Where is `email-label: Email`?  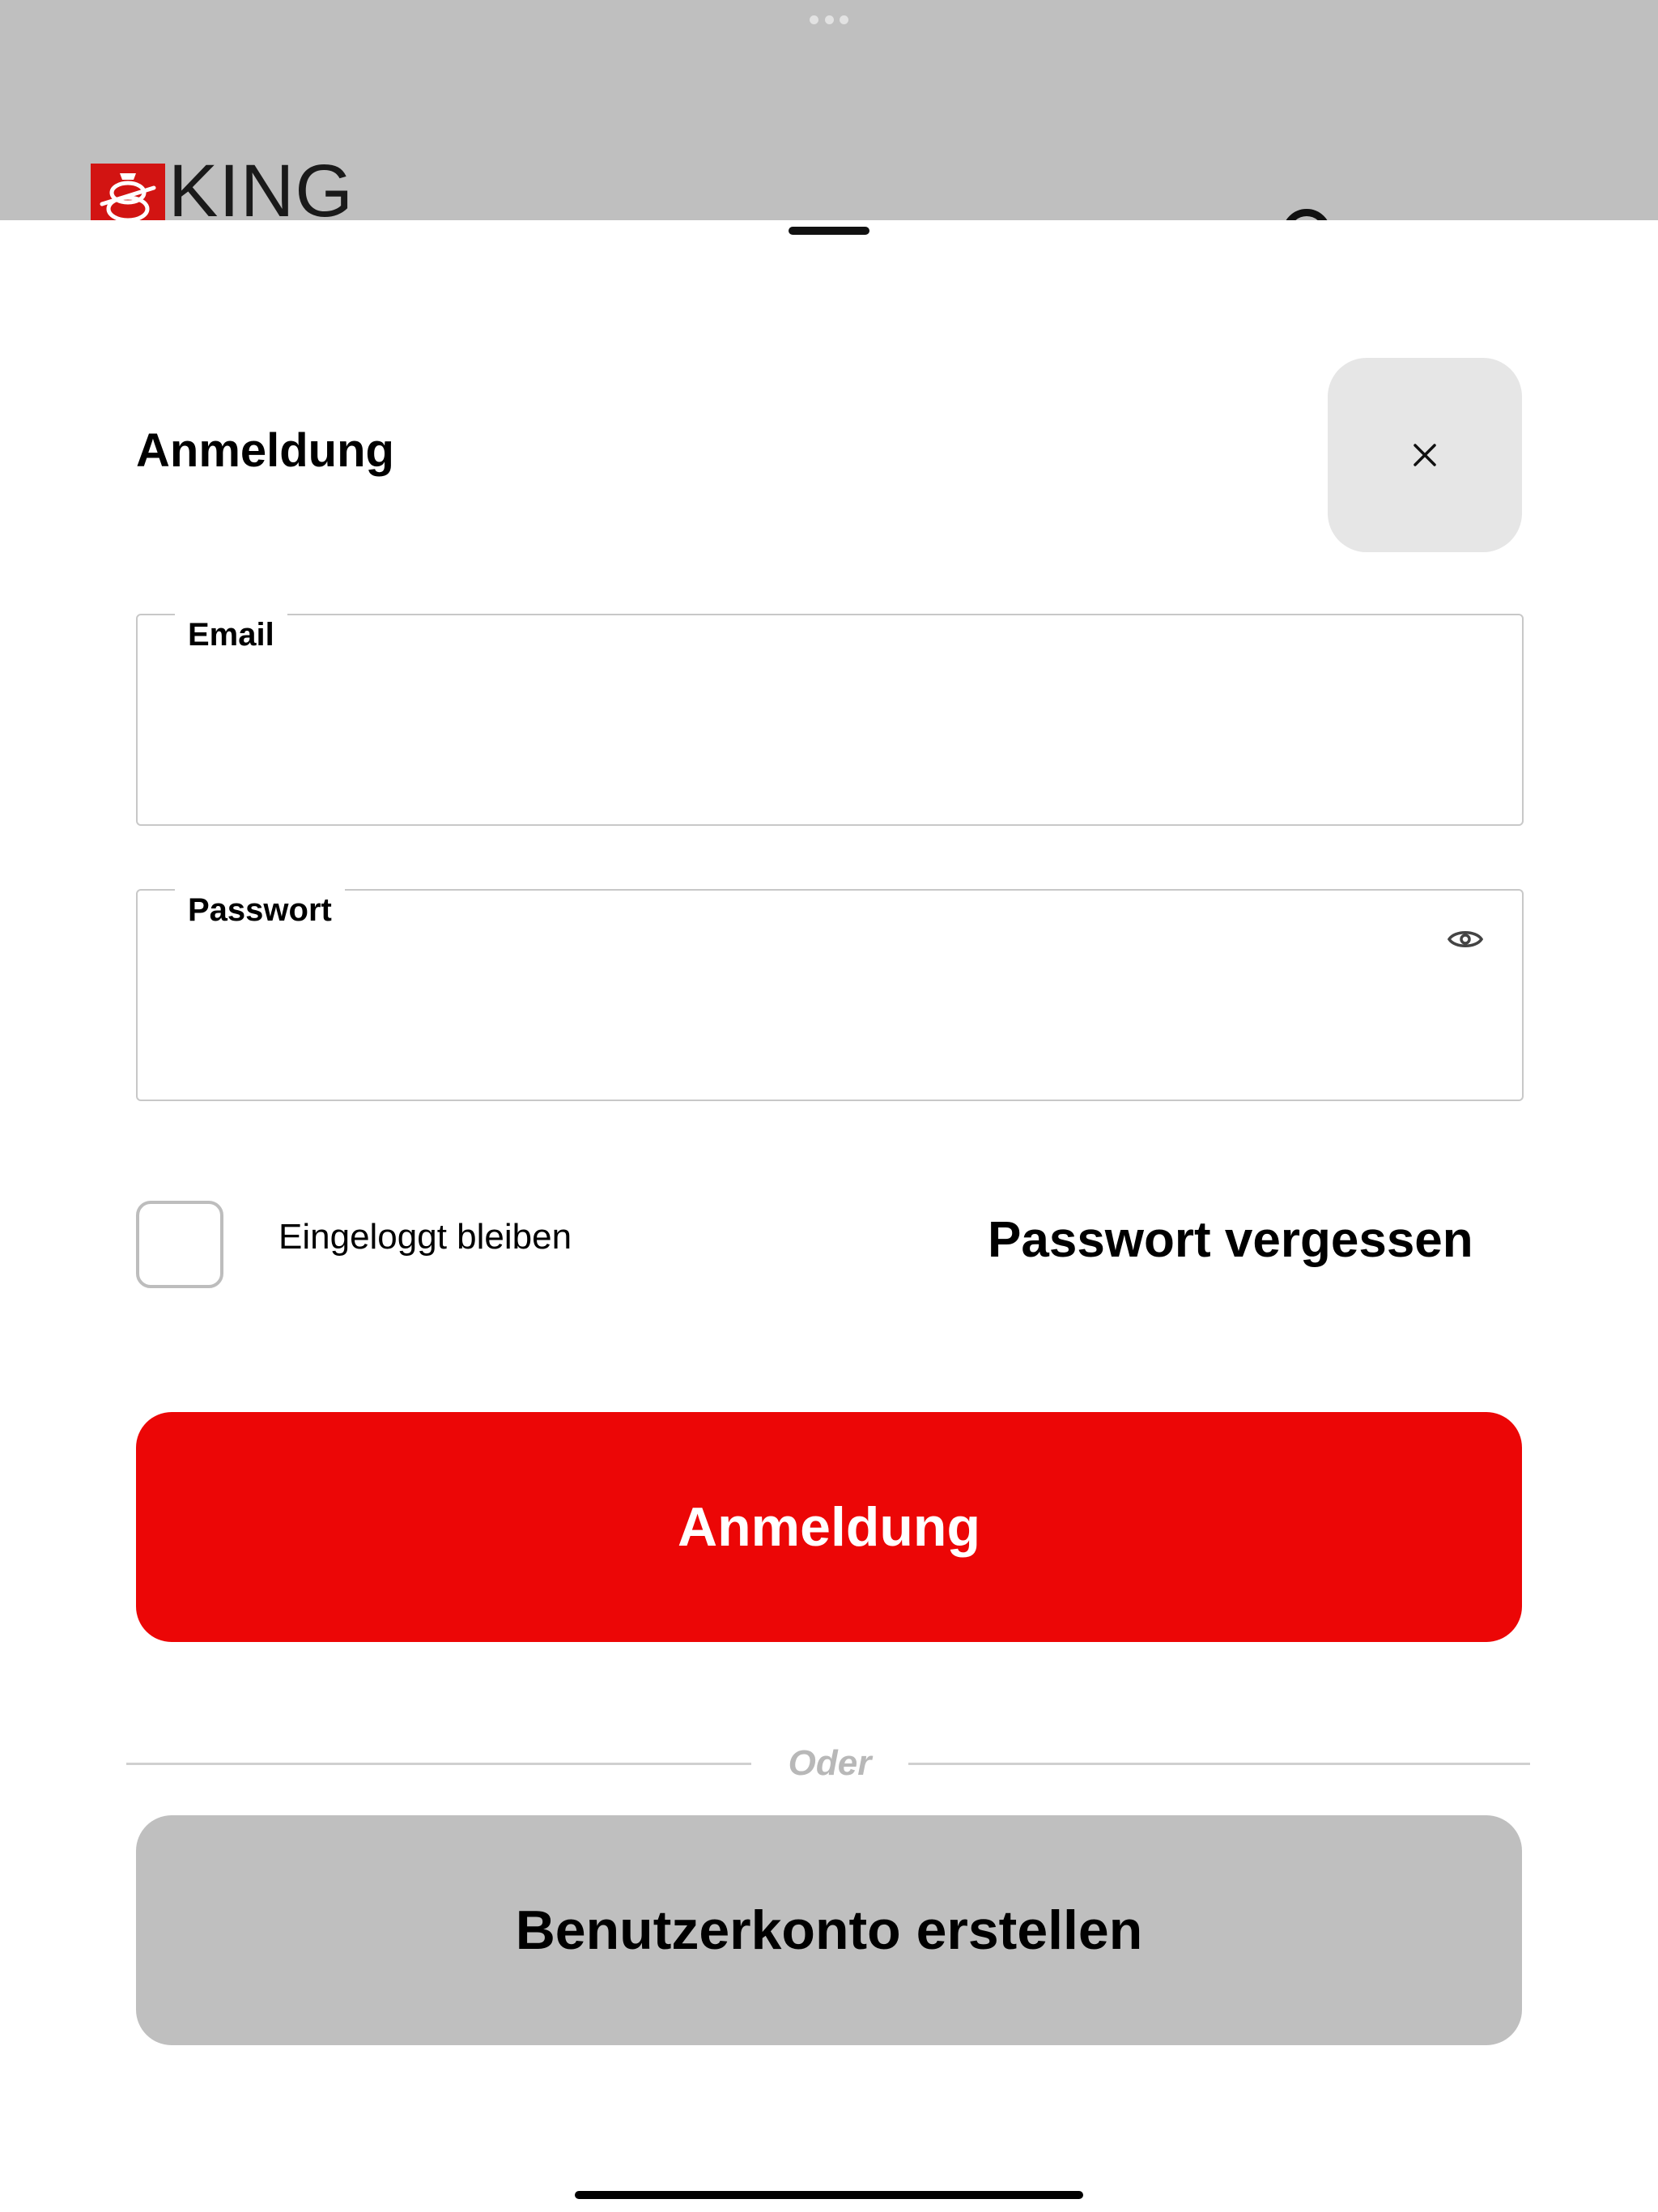 email-label: Email is located at coordinates (231, 635).